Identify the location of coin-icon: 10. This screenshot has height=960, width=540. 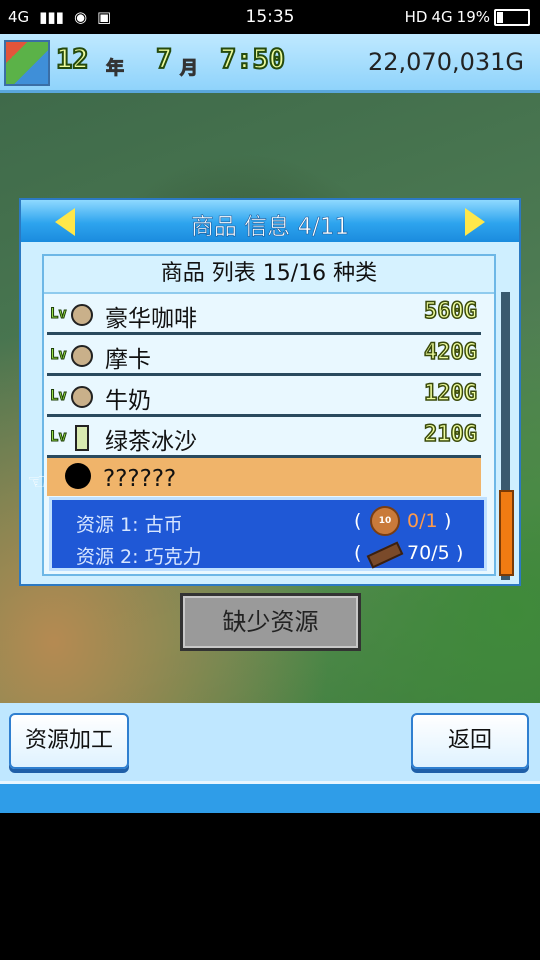
(385, 521).